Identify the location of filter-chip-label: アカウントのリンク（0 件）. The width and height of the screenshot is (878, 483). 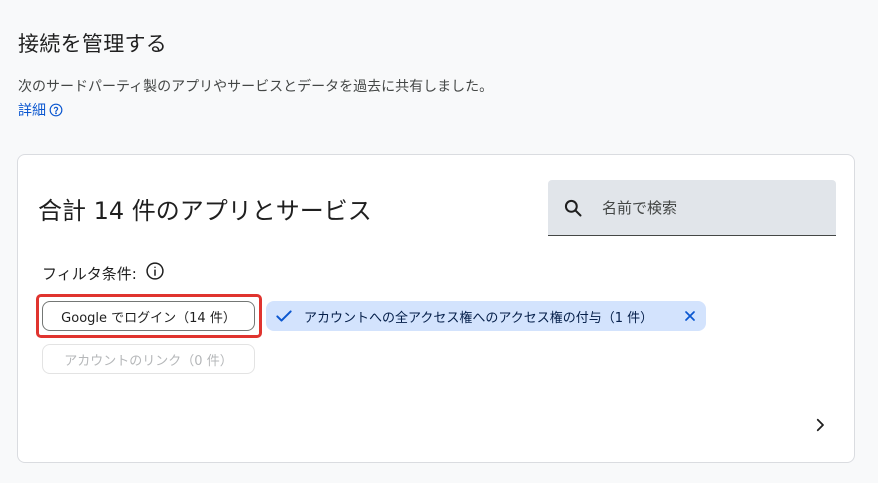
(148, 361).